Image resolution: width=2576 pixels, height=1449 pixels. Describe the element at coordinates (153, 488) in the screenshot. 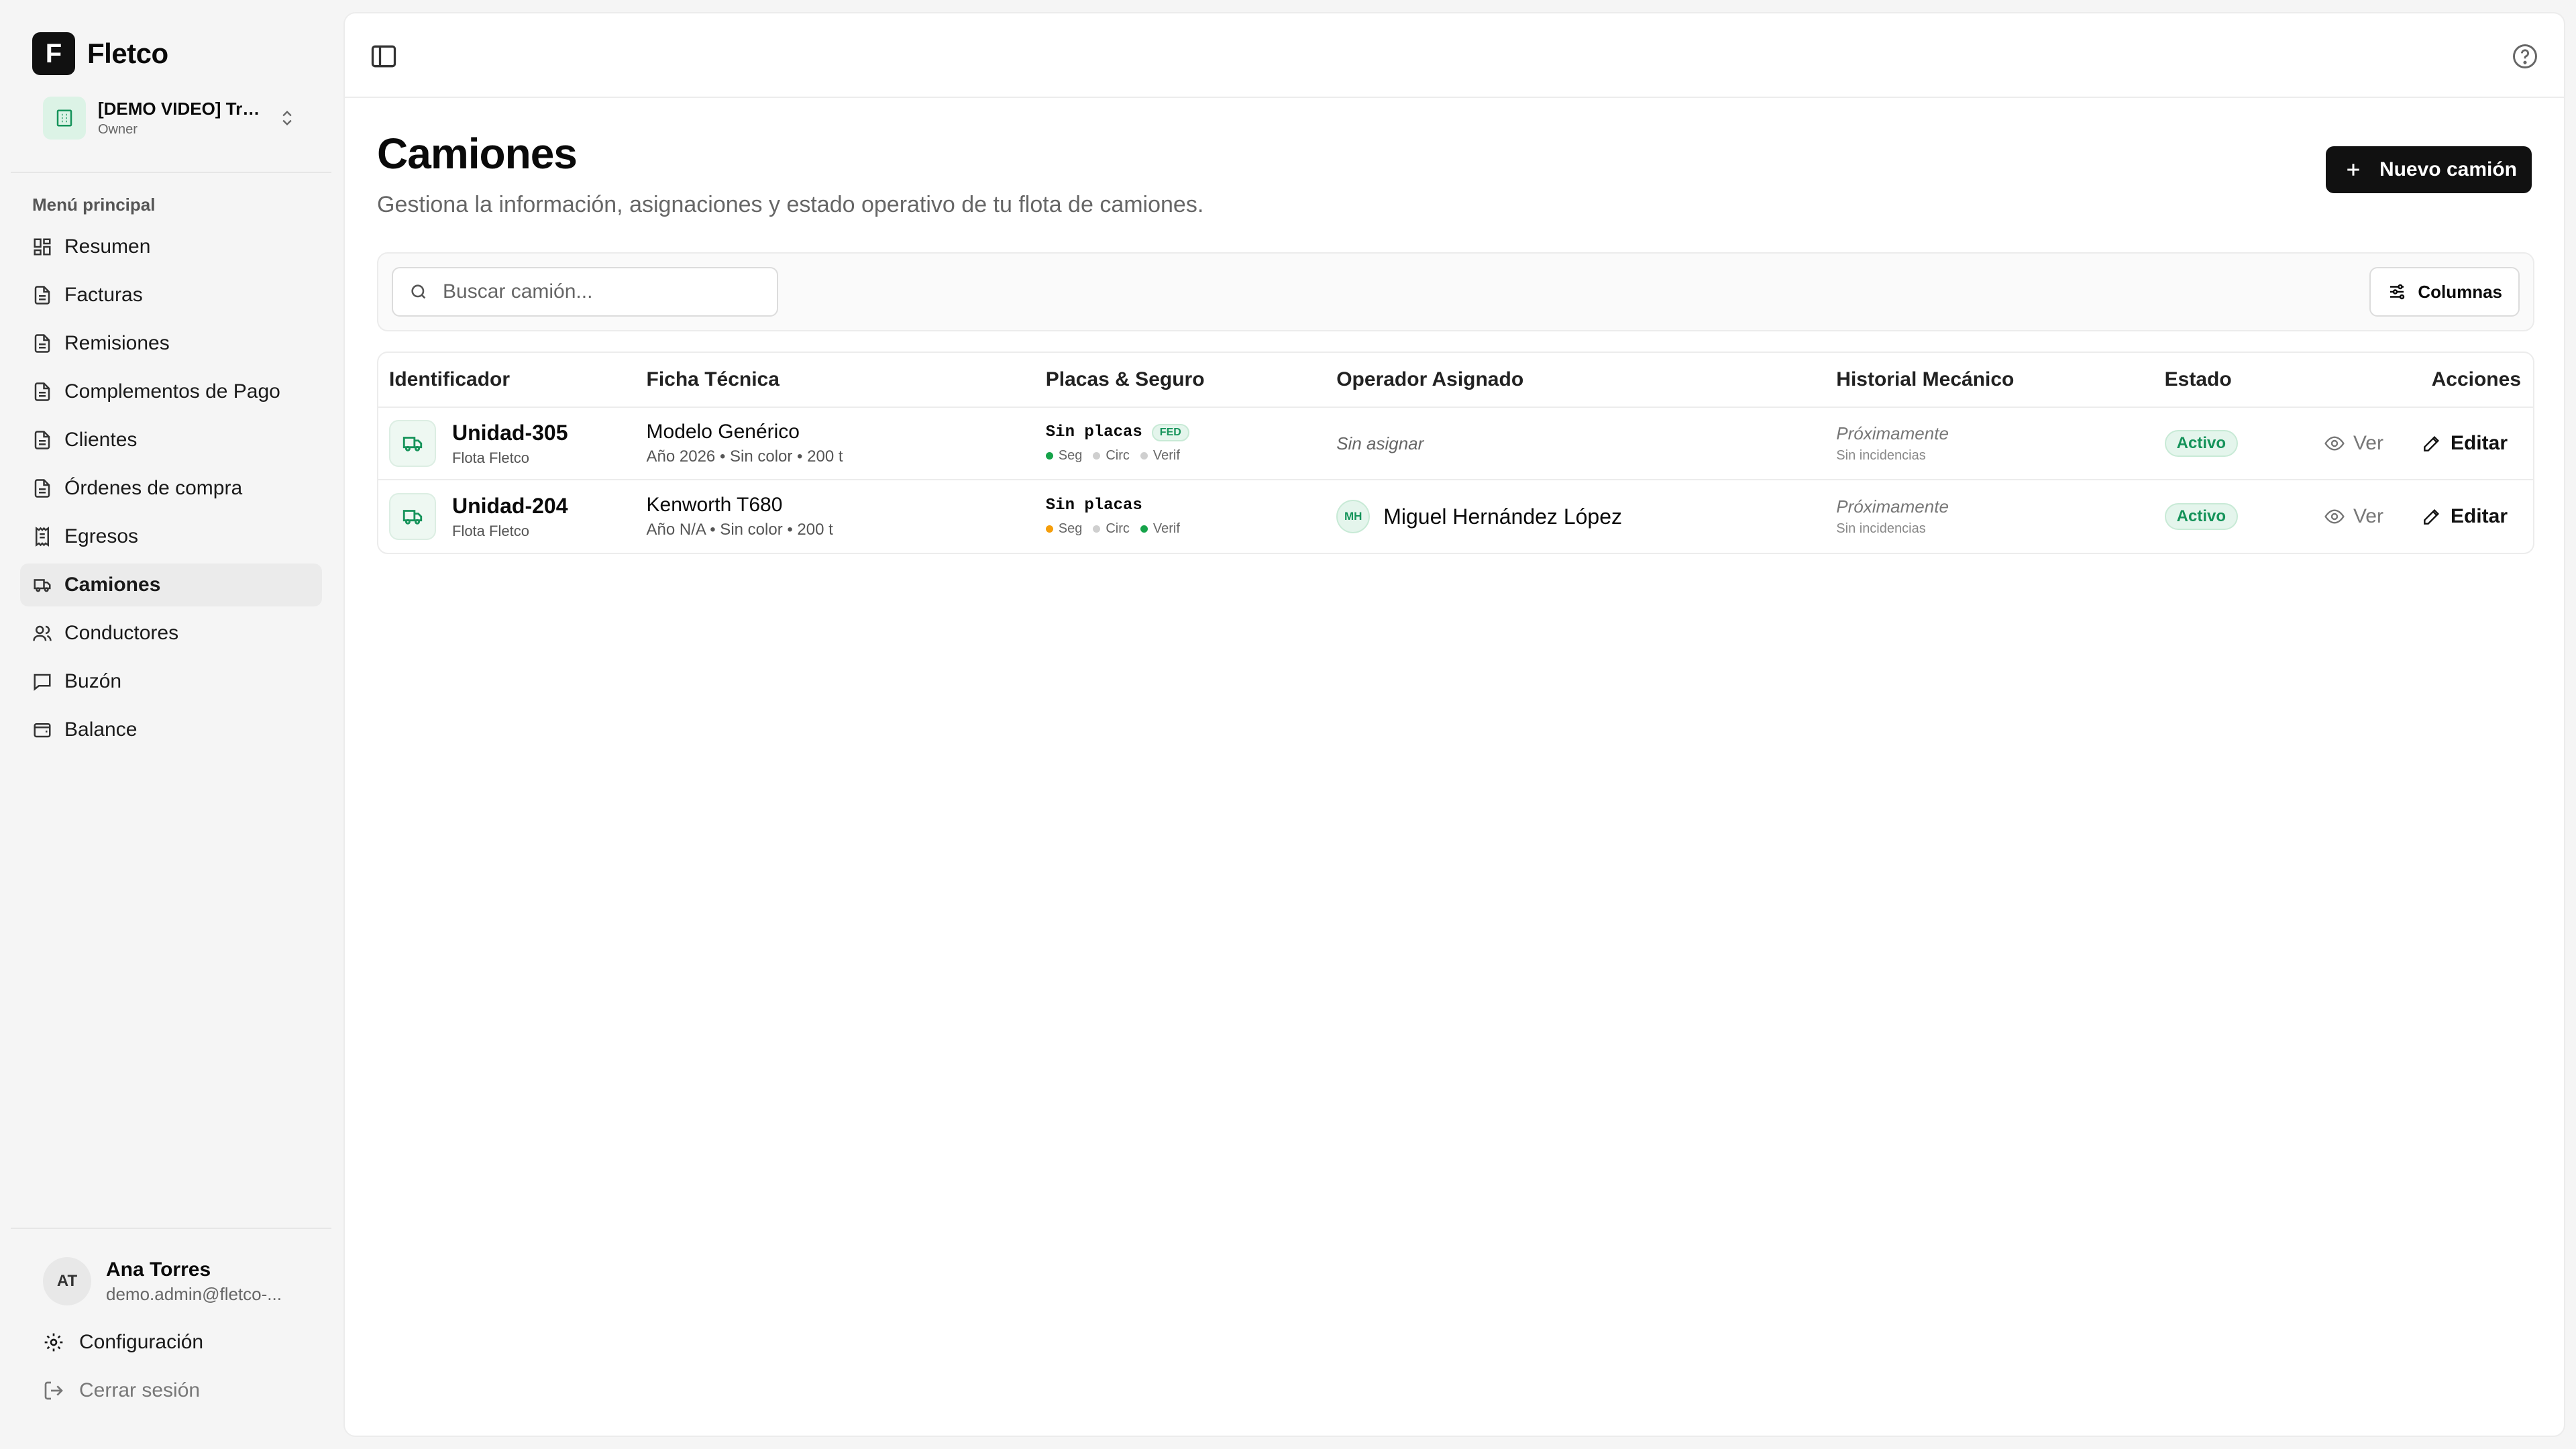

I see `nav-item-label: Órdenes de compra` at that location.